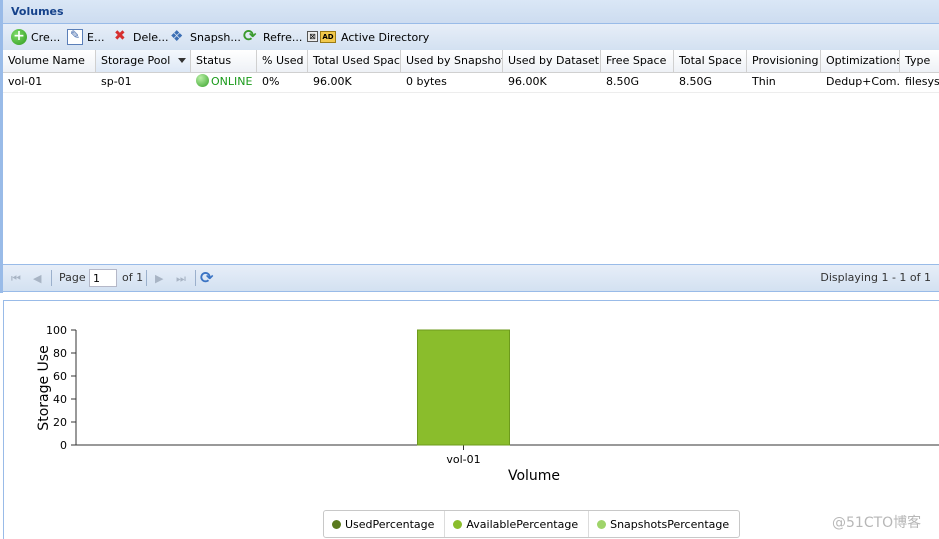 The width and height of the screenshot is (939, 539). I want to click on cell-storage-pool: sp-01, so click(116, 81).